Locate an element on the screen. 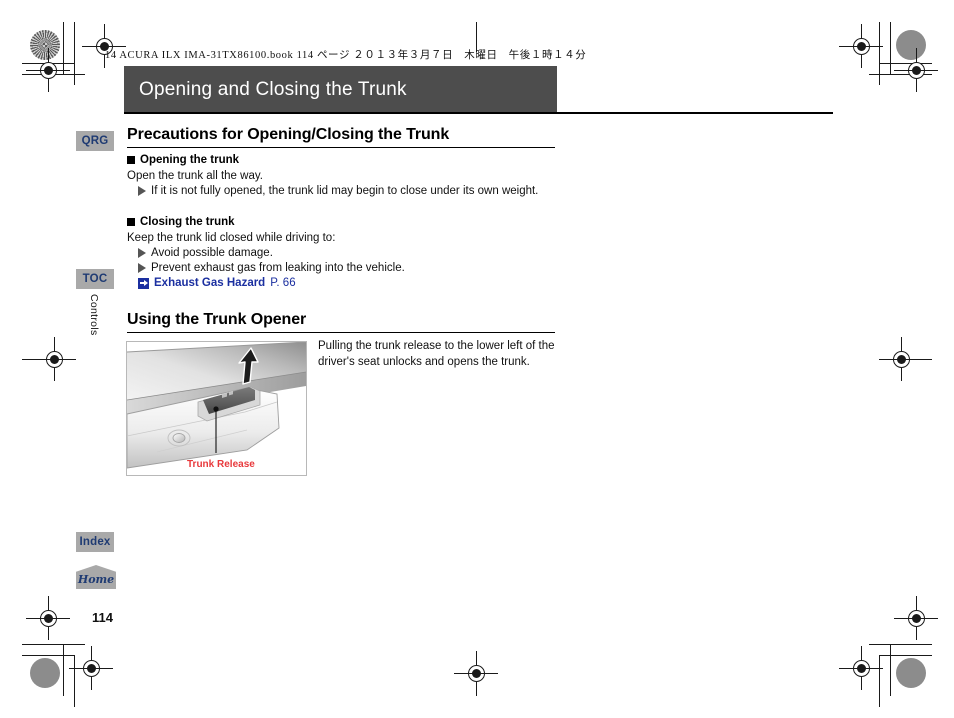  crop-line-top-right-v2 is located at coordinates (879, 53).